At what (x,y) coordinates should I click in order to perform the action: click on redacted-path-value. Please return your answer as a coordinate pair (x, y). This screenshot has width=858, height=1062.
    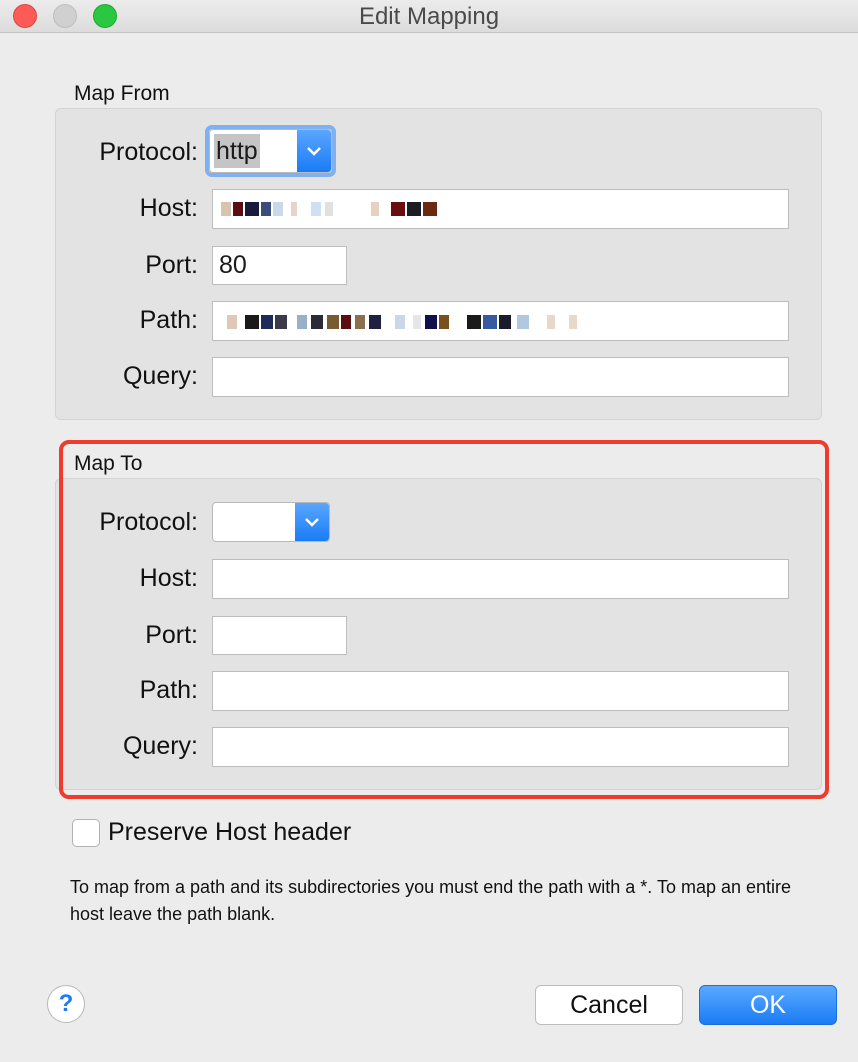
    Looking at the image, I should click on (407, 322).